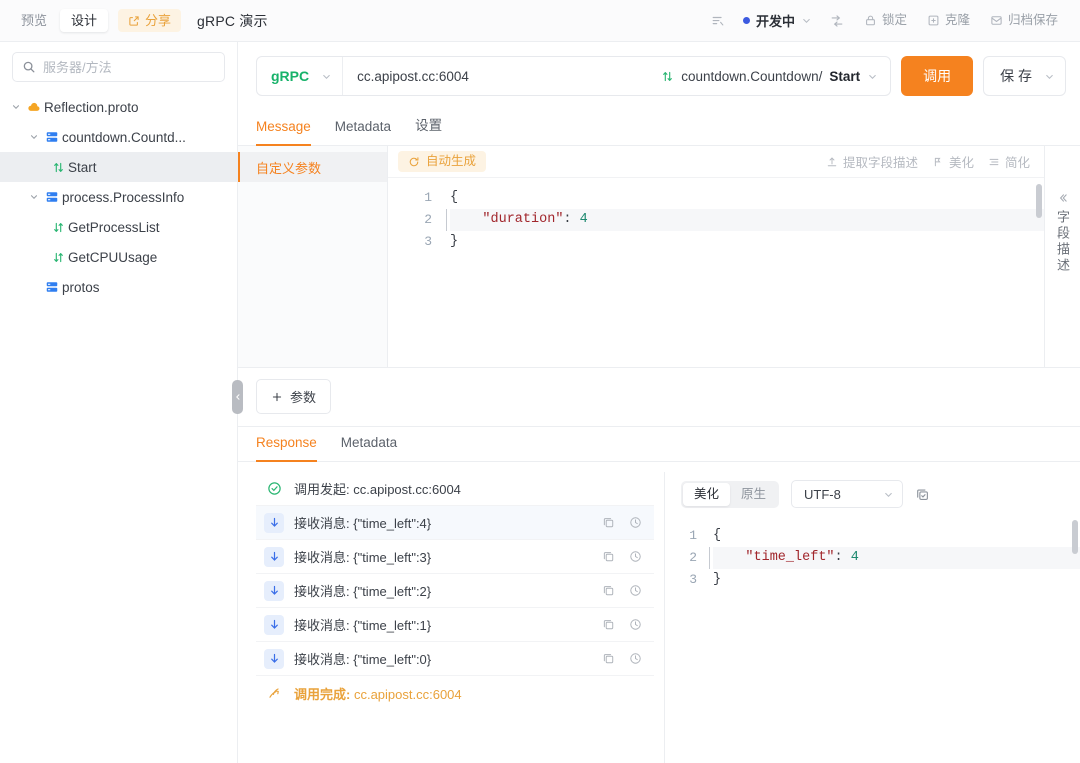 This screenshot has height=763, width=1080. Describe the element at coordinates (455, 557) in the screenshot. I see `response-log-row: 接收消息: {"time_left":3}` at that location.